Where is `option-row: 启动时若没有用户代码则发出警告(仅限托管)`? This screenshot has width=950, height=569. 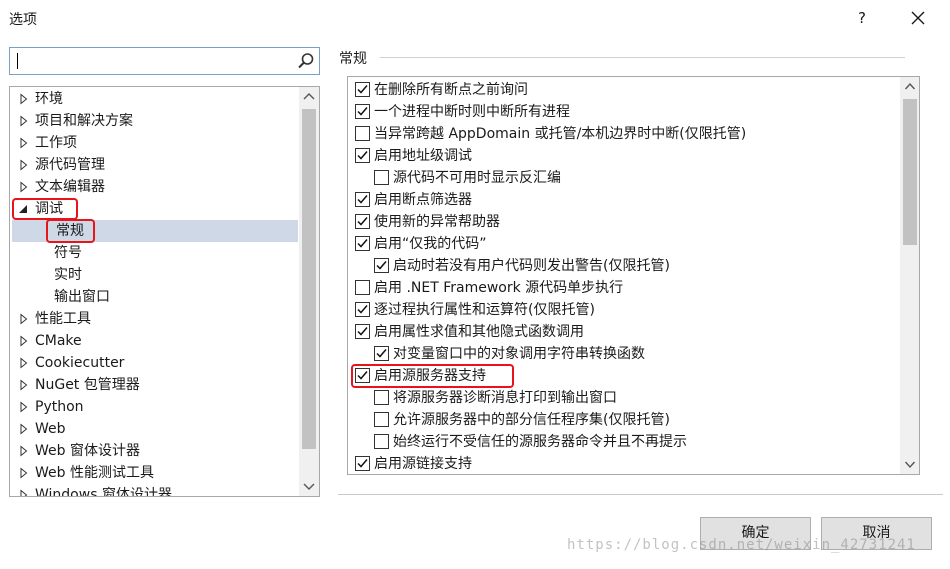
option-row: 启动时若没有用户代码则发出警告(仅限托管) is located at coordinates (635, 266).